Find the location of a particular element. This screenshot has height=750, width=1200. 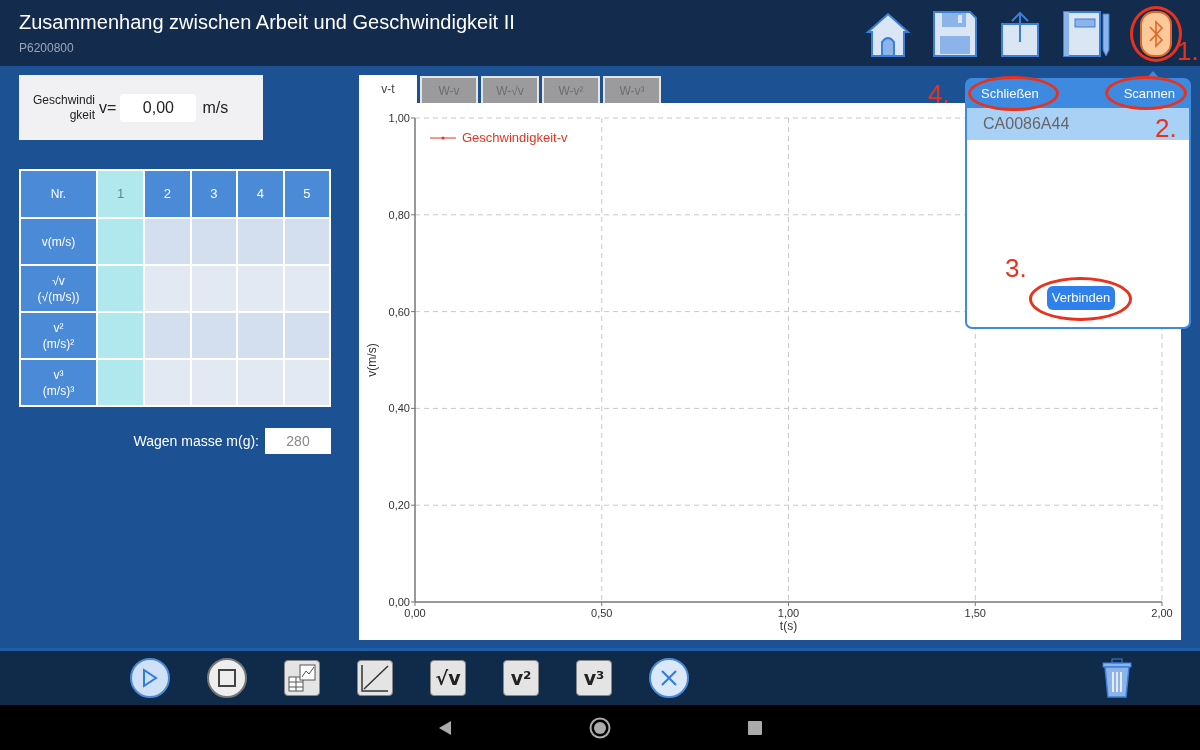

chart-tab: v-t is located at coordinates (388, 89).